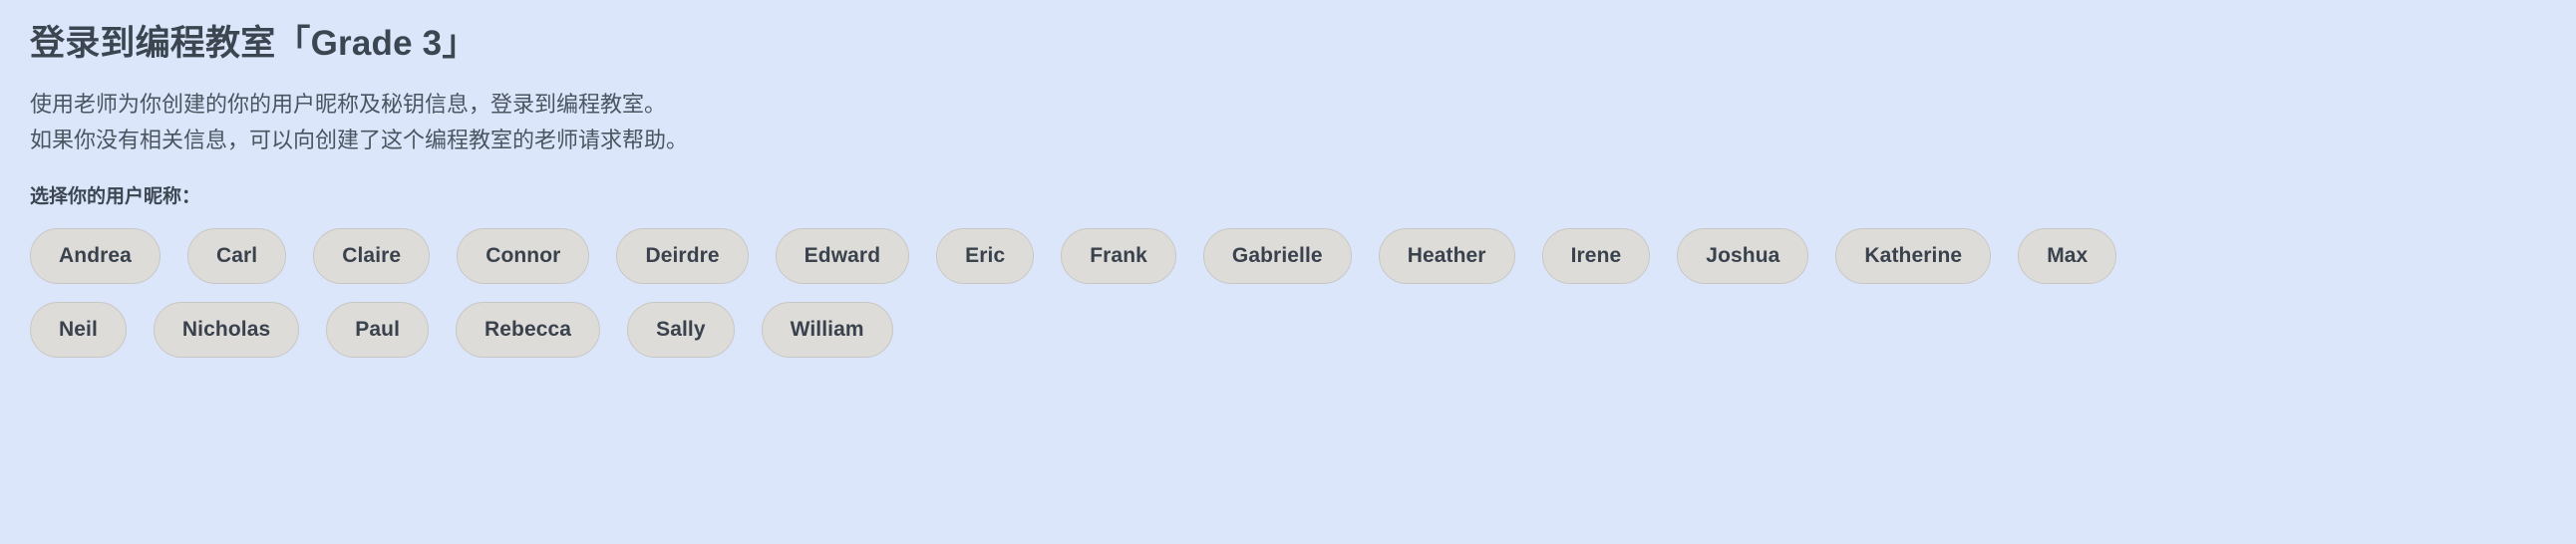  What do you see at coordinates (1118, 256) in the screenshot?
I see `nickname-chip-frank: Frank` at bounding box center [1118, 256].